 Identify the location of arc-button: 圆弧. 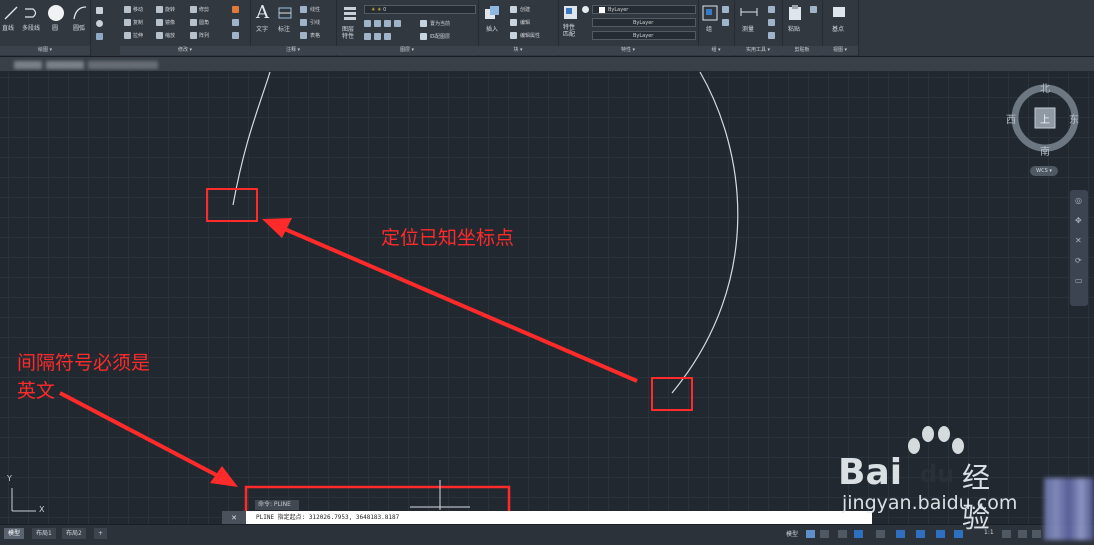
(79, 28).